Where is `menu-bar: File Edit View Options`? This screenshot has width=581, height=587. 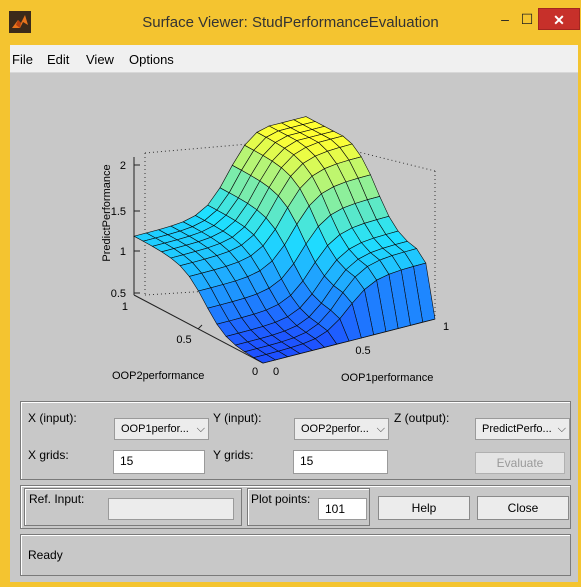
menu-bar: File Edit View Options is located at coordinates (294, 59).